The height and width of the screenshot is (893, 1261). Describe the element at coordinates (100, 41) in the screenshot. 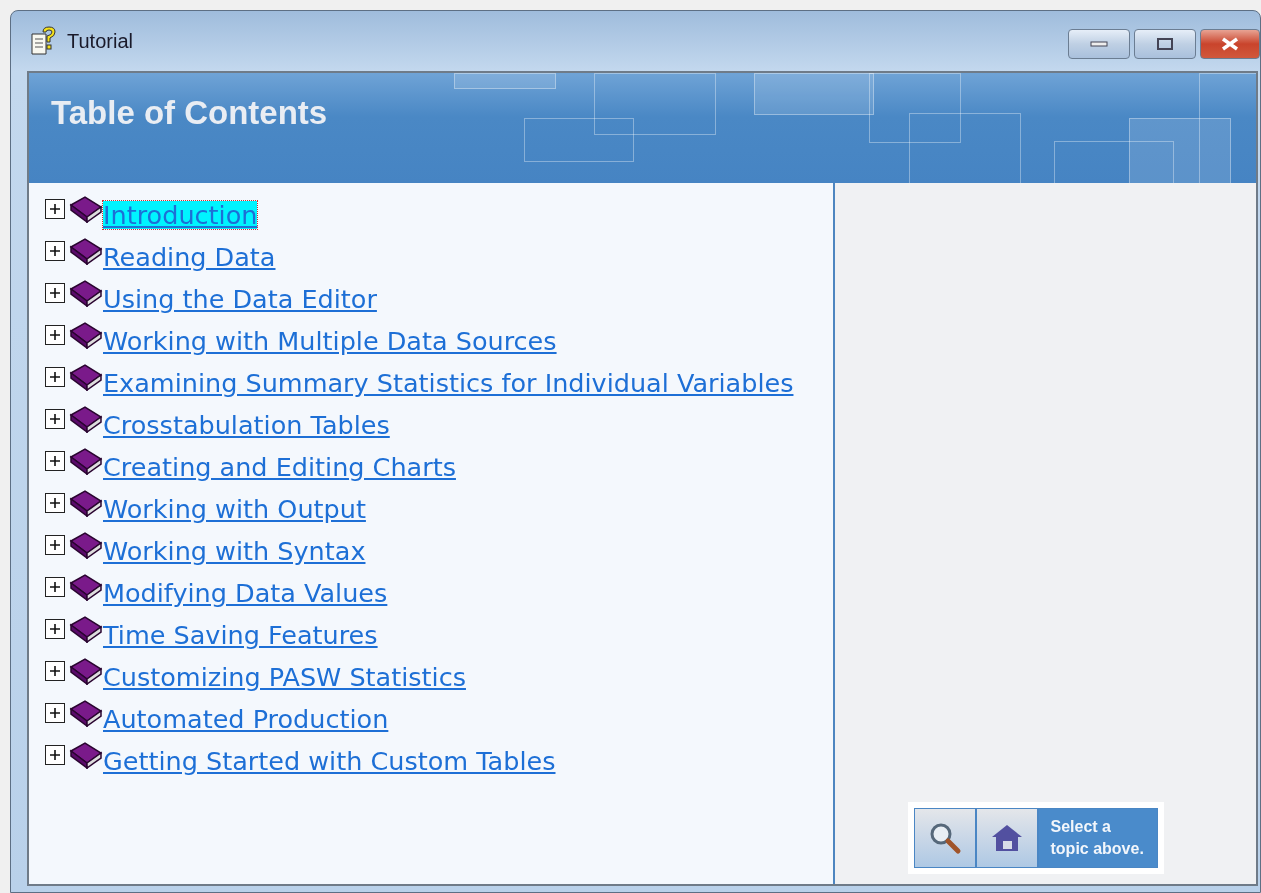

I see `window-title: Tutorial` at that location.